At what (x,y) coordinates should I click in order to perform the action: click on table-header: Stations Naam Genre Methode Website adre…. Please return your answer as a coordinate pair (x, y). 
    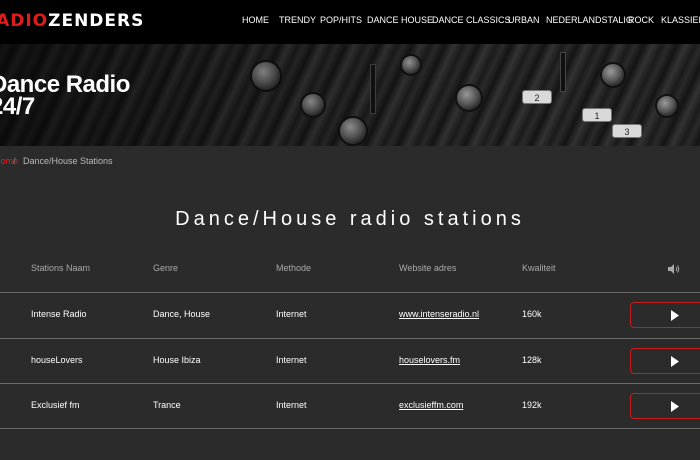
    Looking at the image, I should click on (350, 270).